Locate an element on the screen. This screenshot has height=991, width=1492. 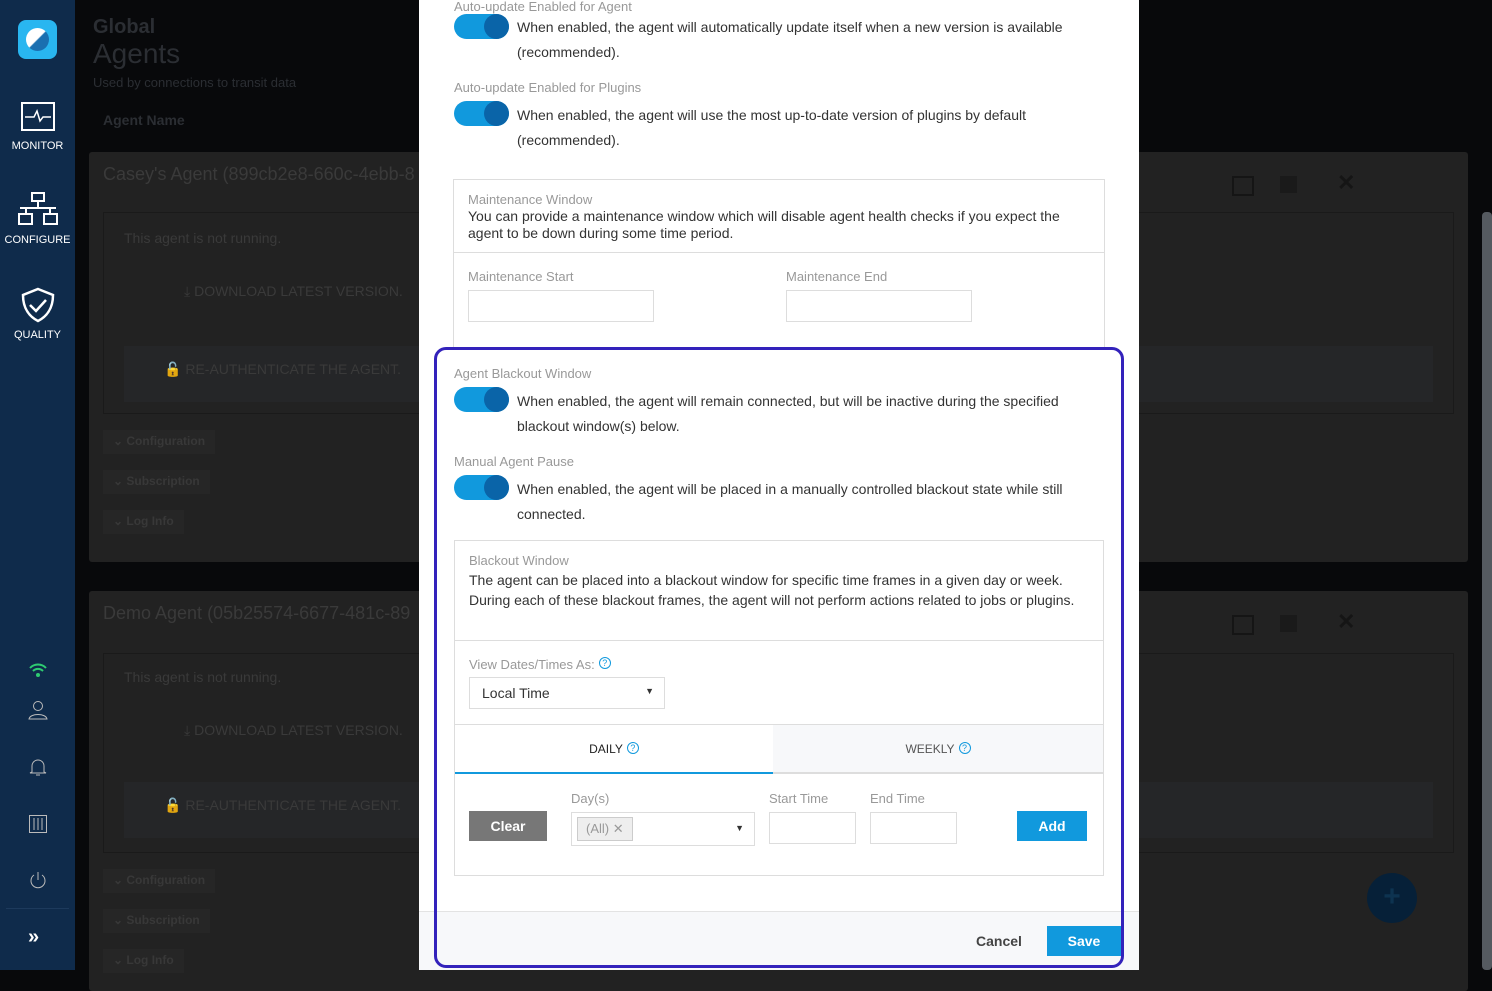
chip-label: (All) is located at coordinates (598, 828).